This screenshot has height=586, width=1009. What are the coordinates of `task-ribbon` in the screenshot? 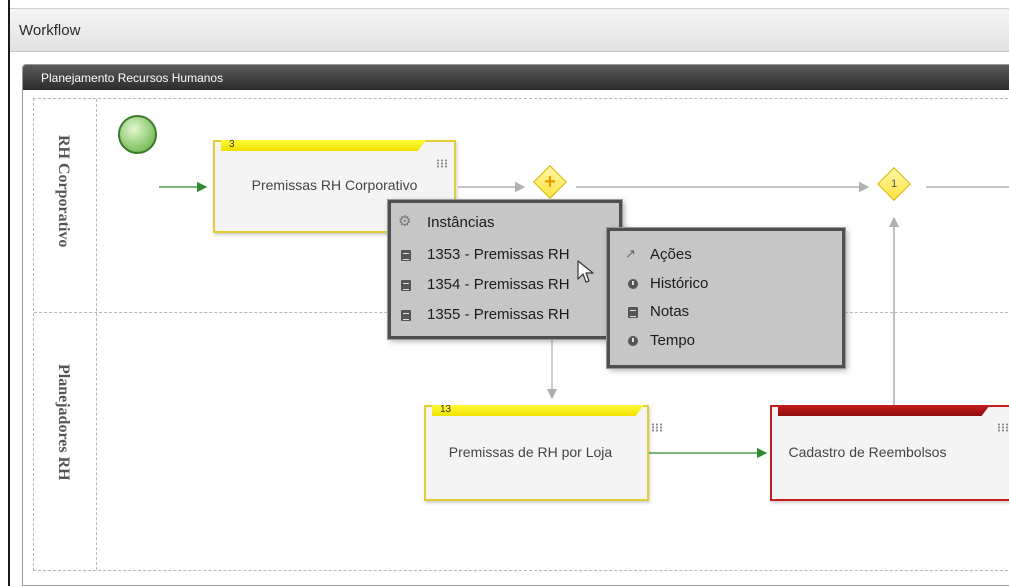 It's located at (884, 410).